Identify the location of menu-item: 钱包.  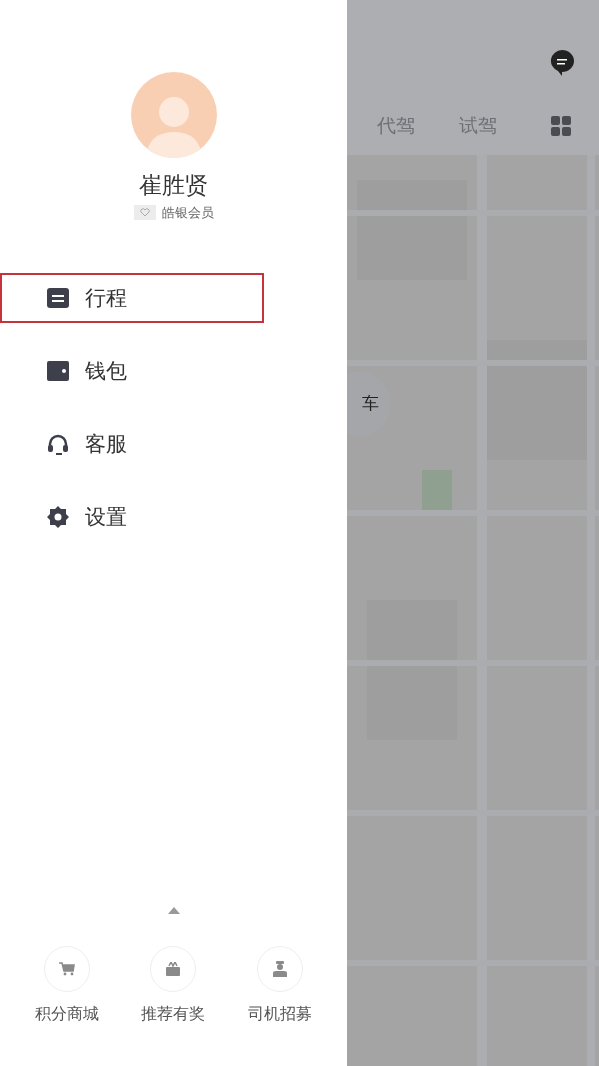
(132, 370).